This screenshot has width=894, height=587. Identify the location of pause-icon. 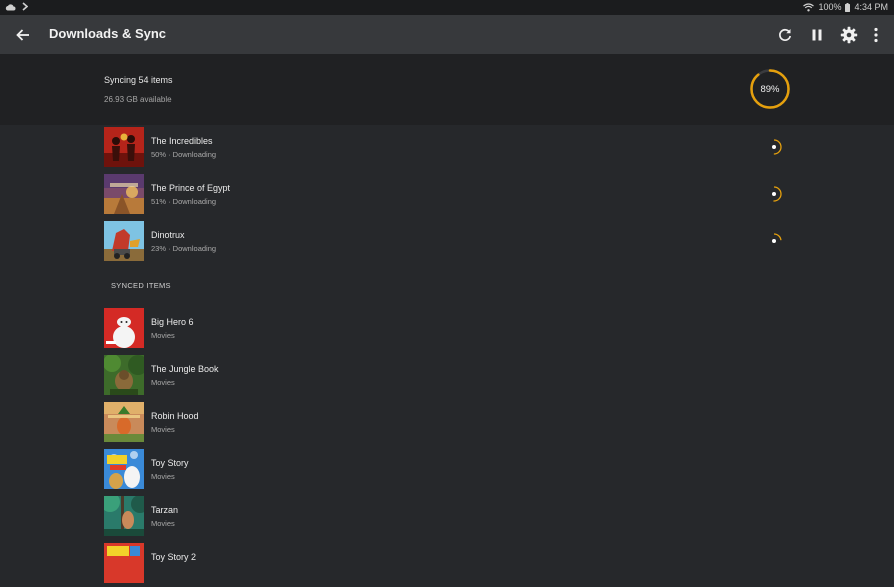
(817, 35).